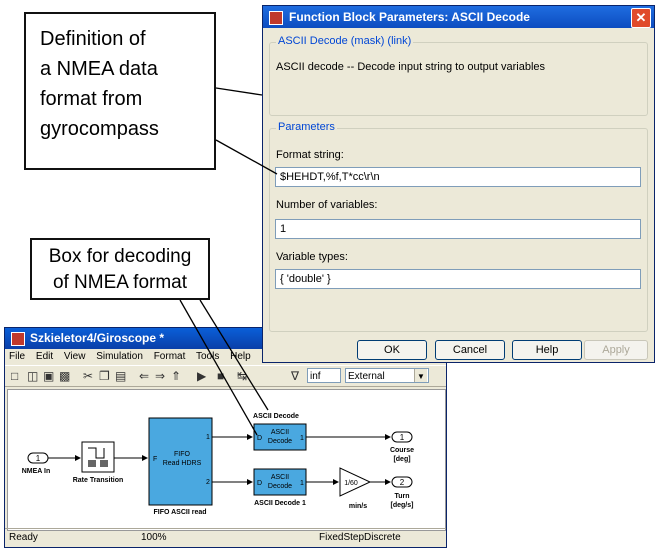 This screenshot has height=549, width=656. I want to click on open-folder-icon: ◫, so click(32, 376).